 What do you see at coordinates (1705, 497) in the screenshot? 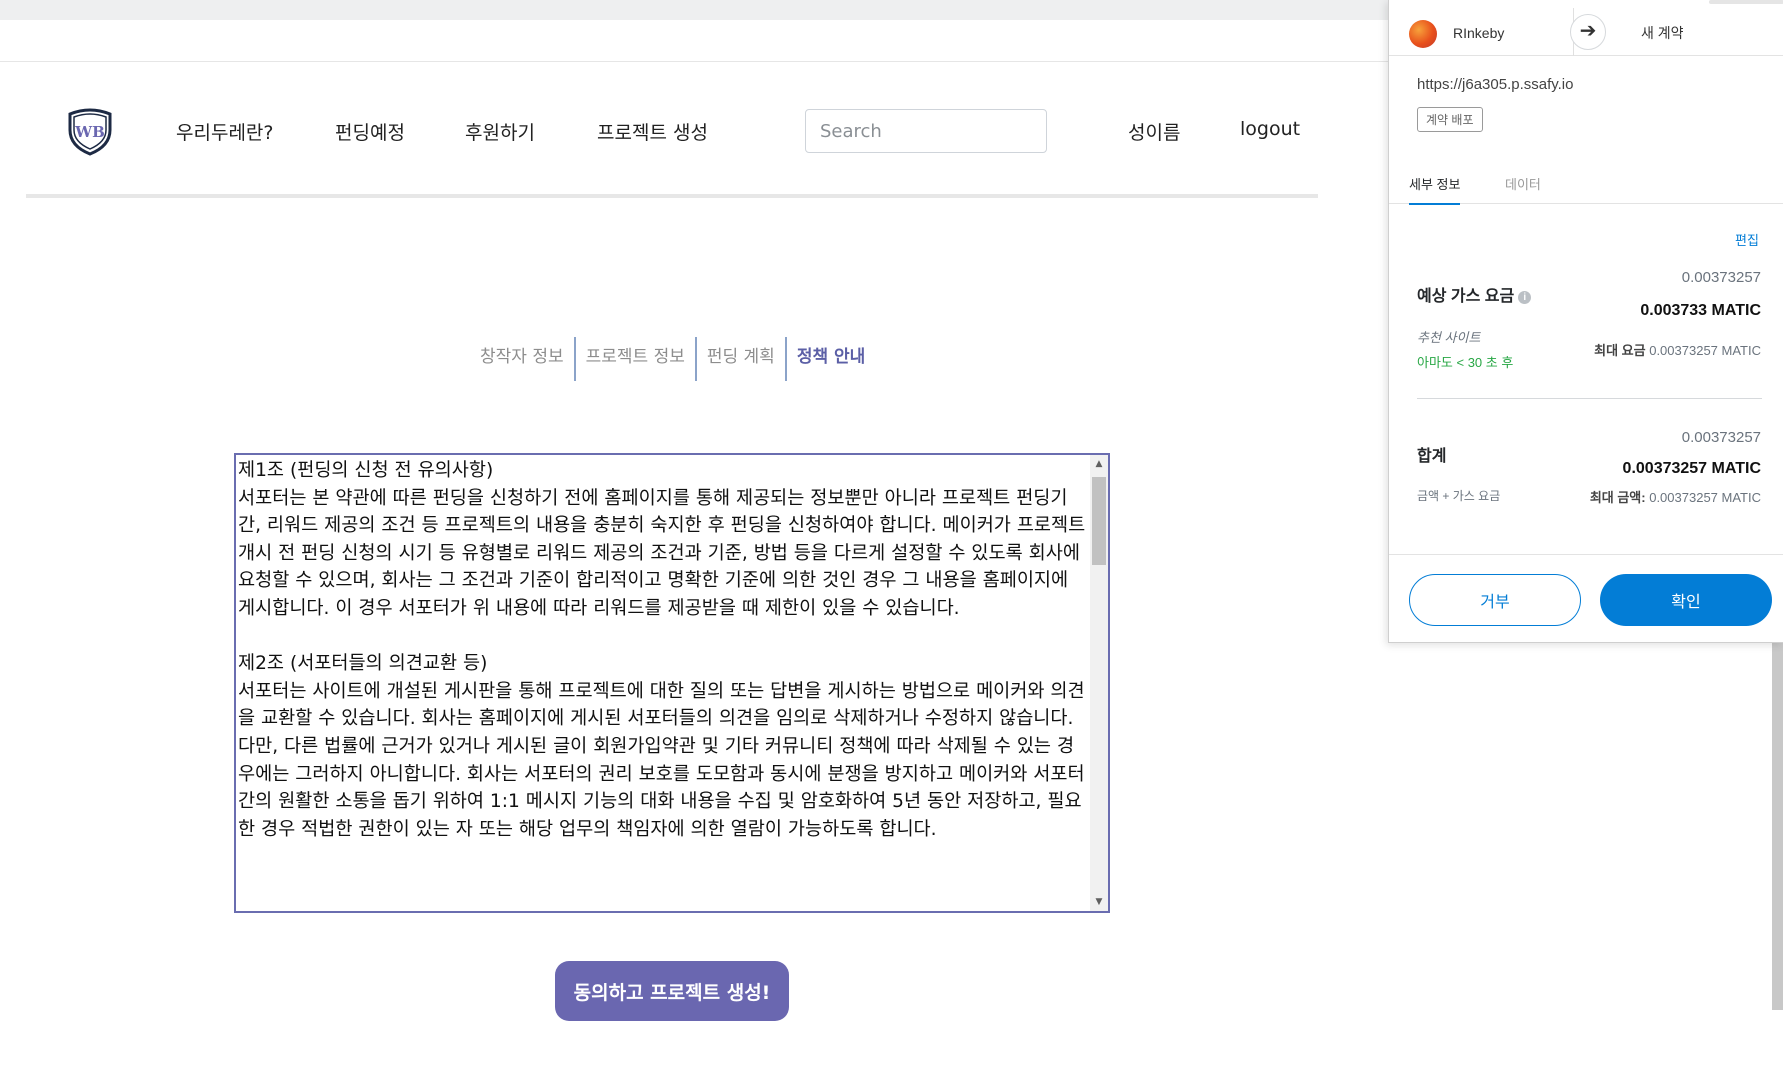
I see `total-max-value: 0.00373257 MATIC` at bounding box center [1705, 497].